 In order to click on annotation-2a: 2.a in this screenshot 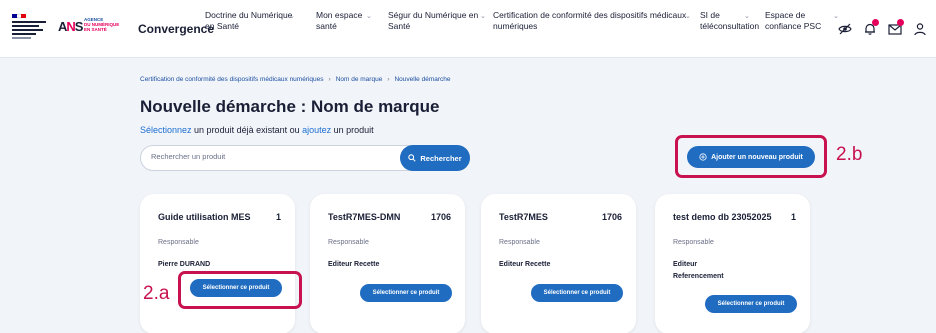, I will do `click(156, 293)`.